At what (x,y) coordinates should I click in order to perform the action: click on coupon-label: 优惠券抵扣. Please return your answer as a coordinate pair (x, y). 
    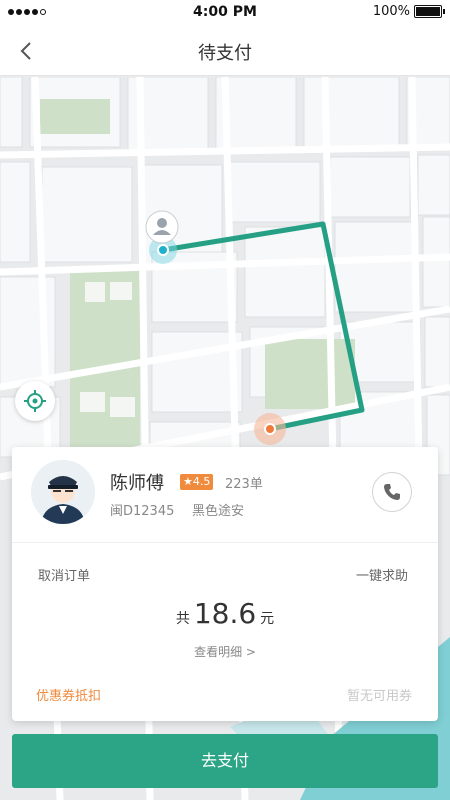
    Looking at the image, I should click on (68, 694).